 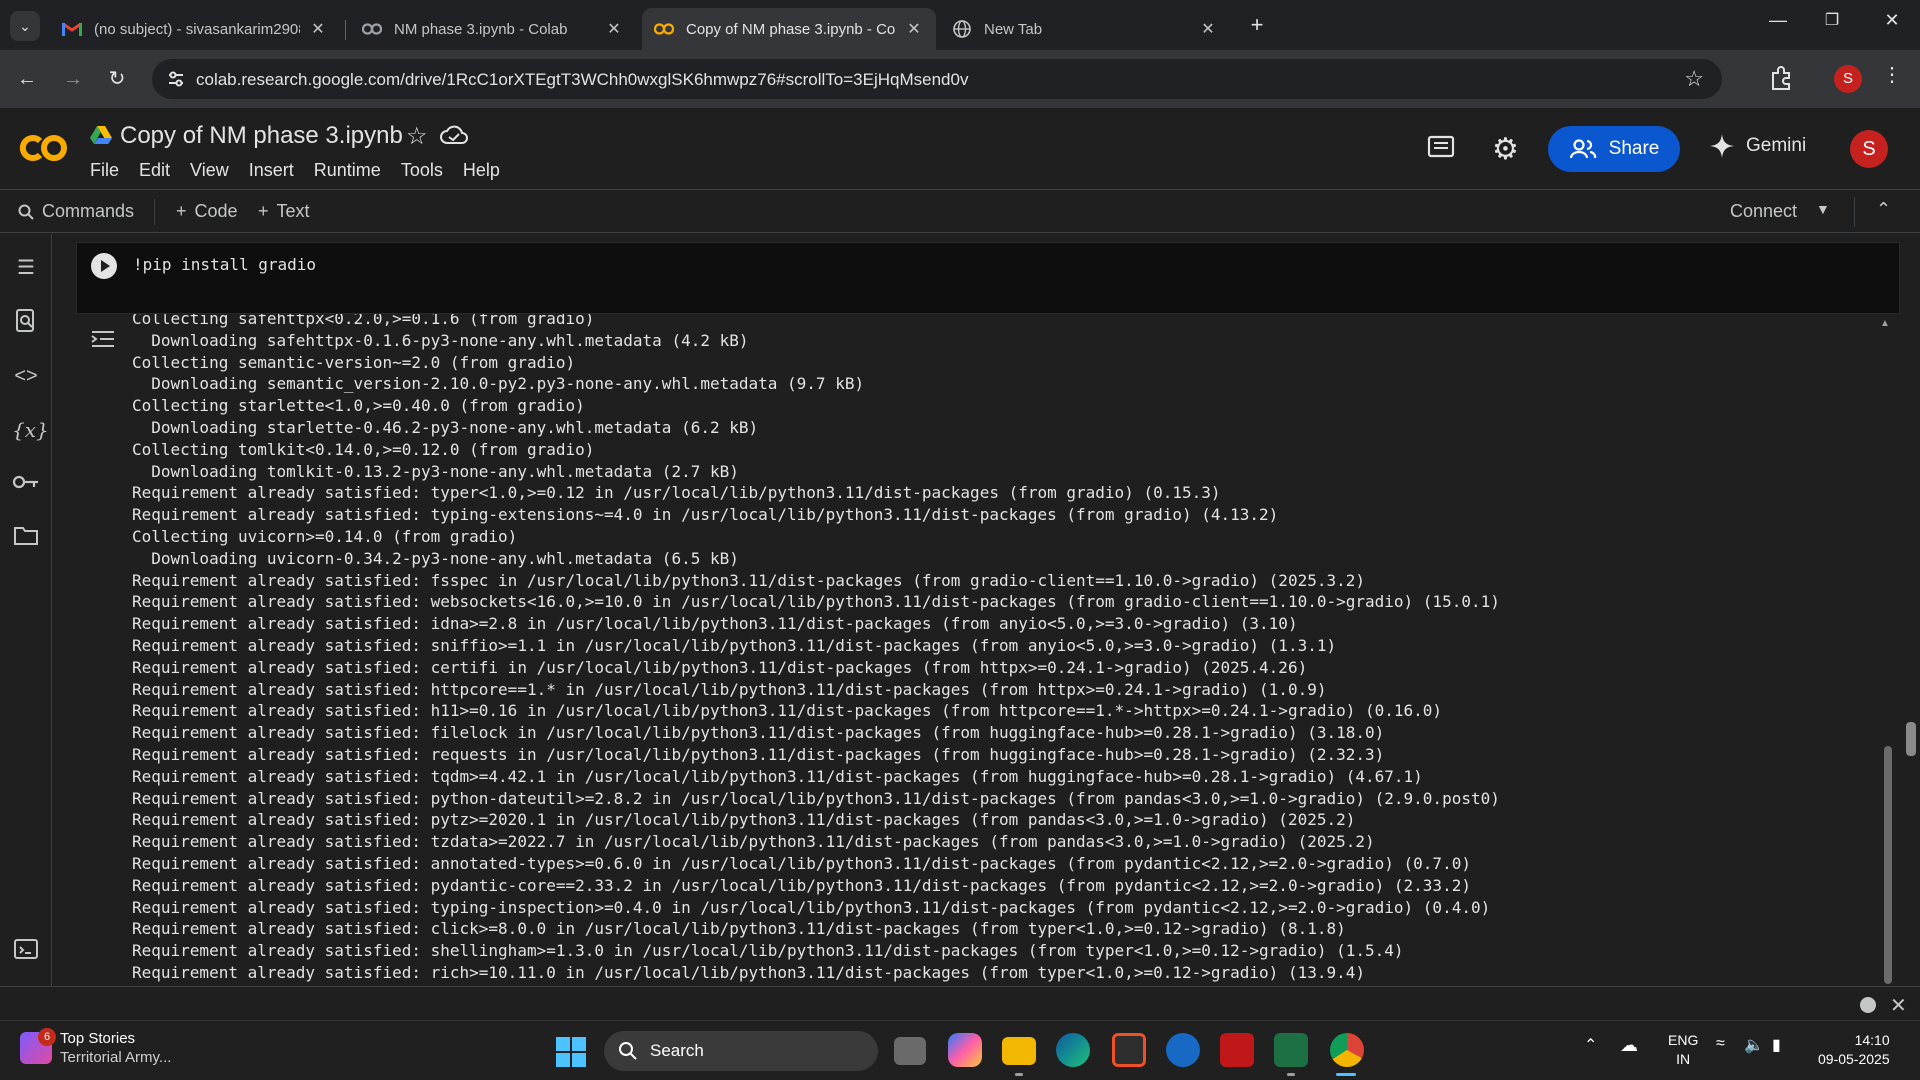 I want to click on notebook-title: Copy of NM phase 3.ipynb, so click(x=261, y=136).